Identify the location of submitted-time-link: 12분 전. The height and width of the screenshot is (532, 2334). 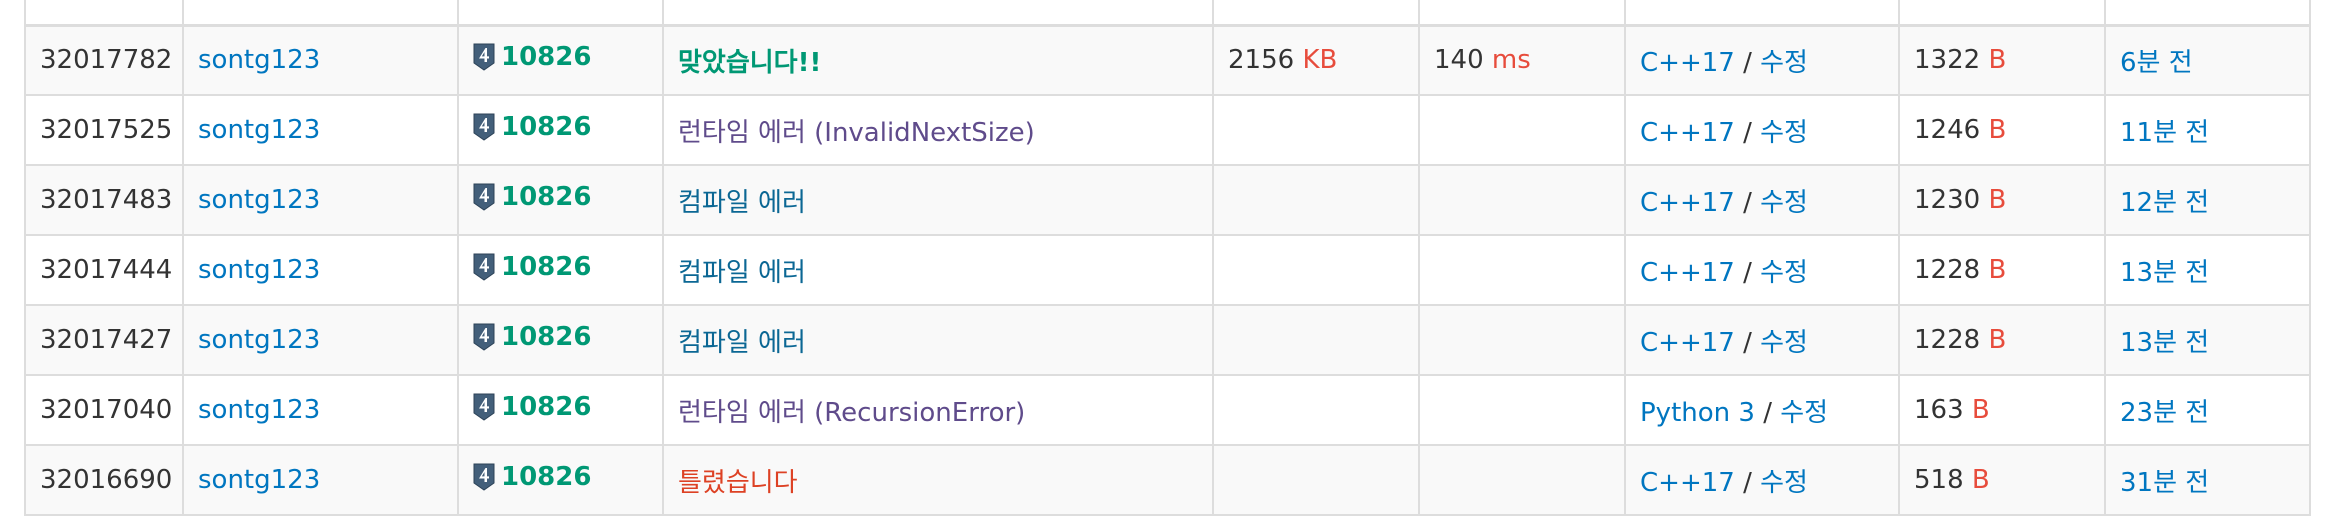
(2164, 203).